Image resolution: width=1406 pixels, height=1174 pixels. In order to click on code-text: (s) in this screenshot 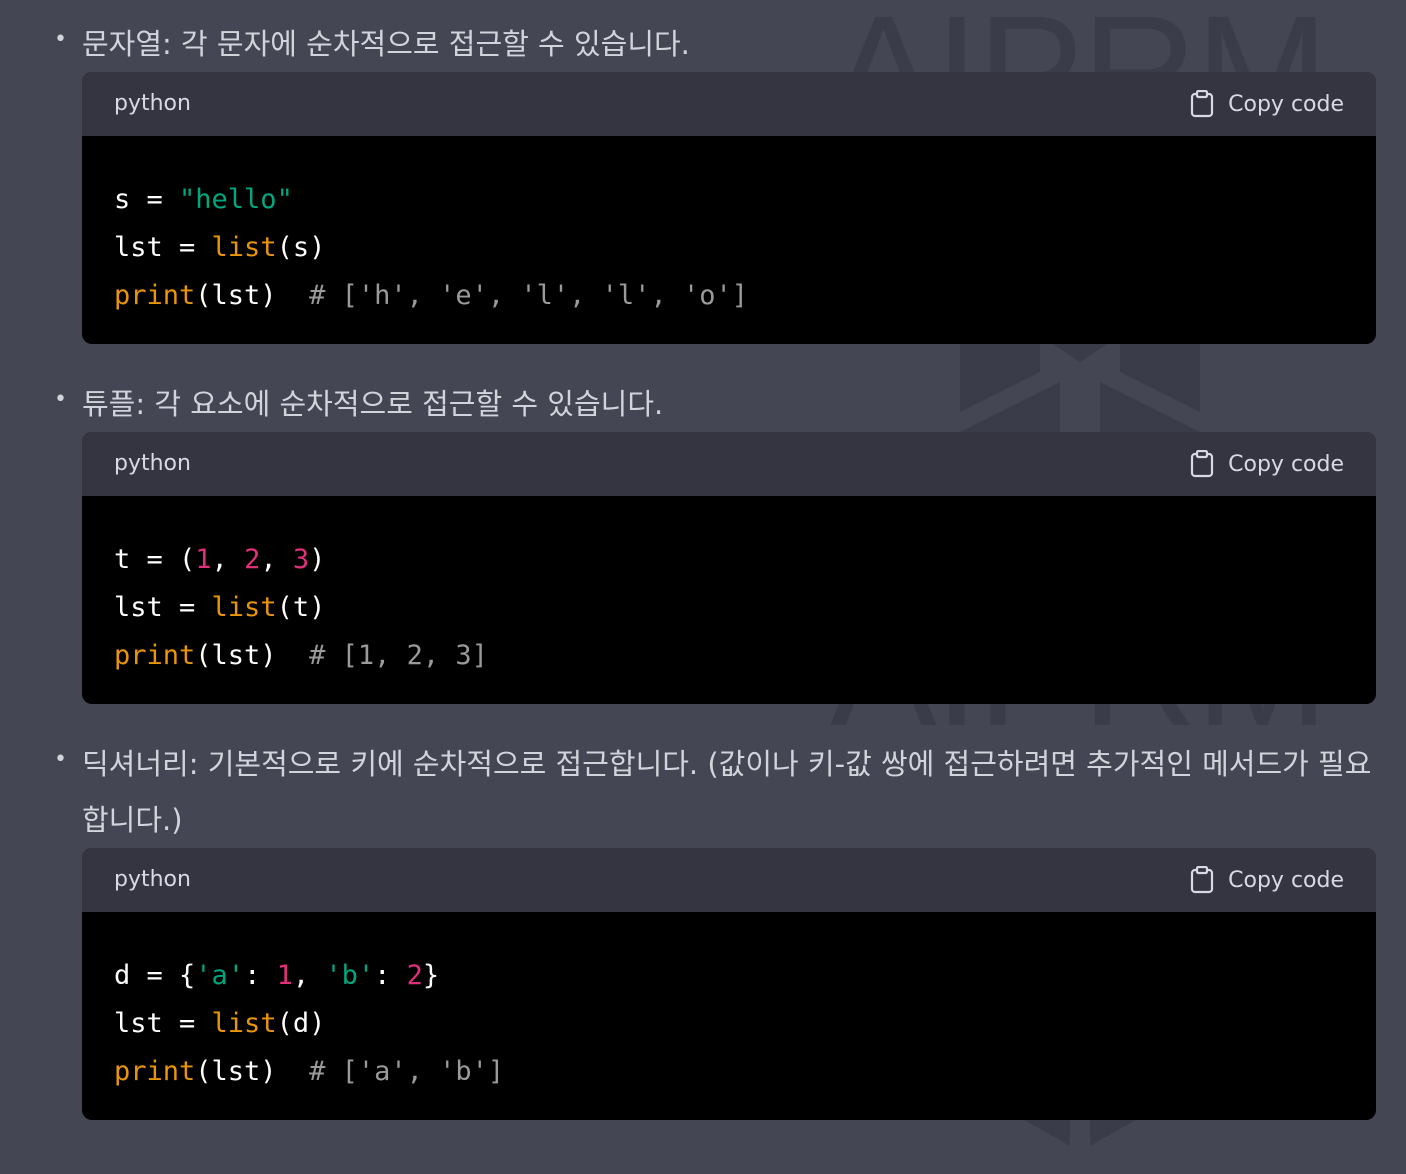, I will do `click(301, 247)`.